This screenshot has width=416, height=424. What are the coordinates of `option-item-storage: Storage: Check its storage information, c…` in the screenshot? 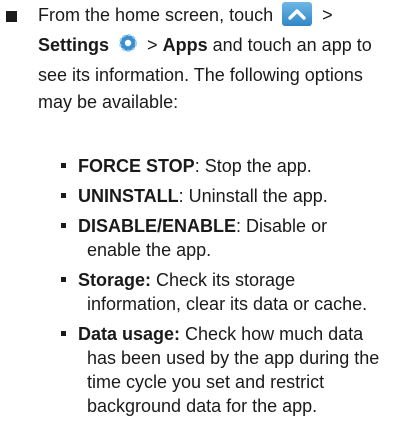 It's located at (236, 292).